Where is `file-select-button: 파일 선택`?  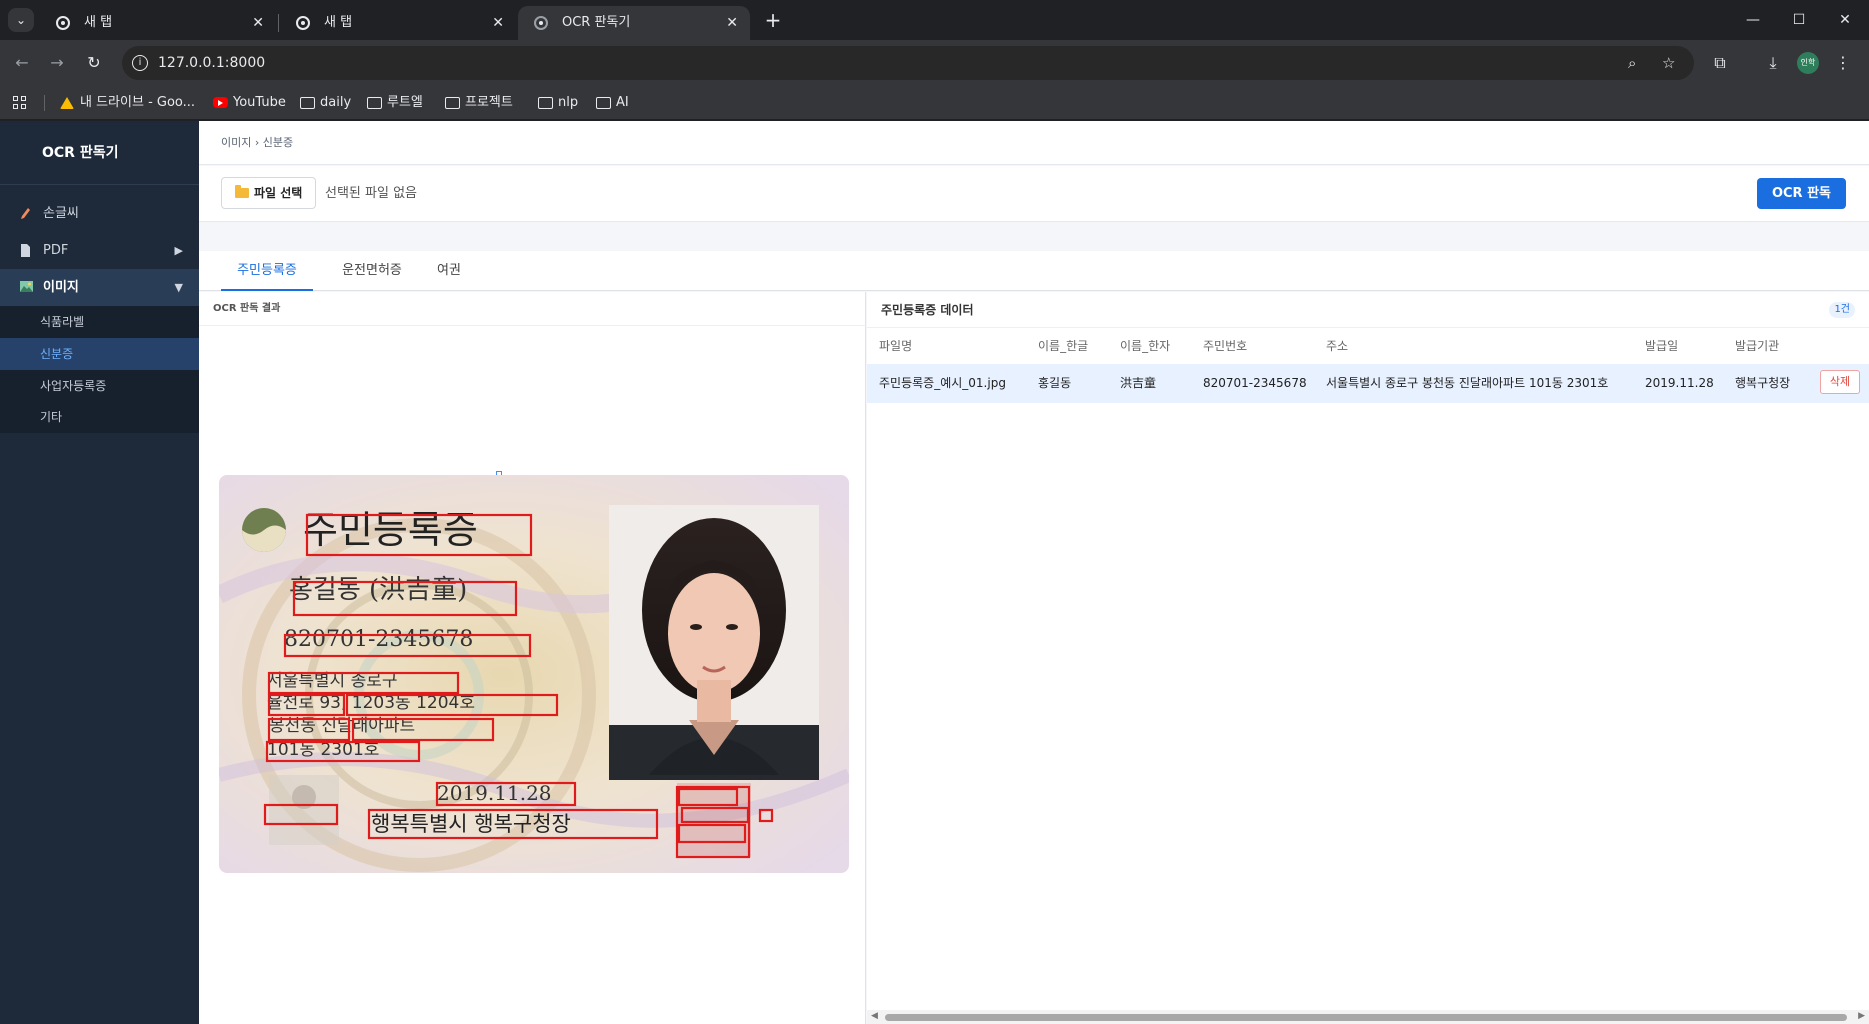 file-select-button: 파일 선택 is located at coordinates (268, 193).